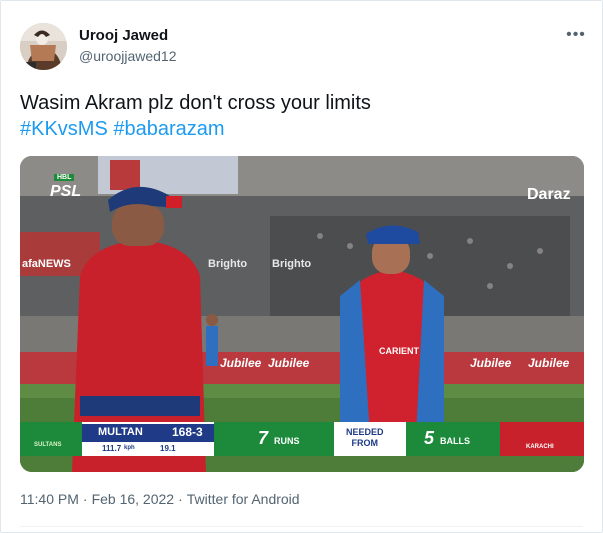  What do you see at coordinates (48, 445) in the screenshot?
I see `left-team-logo: SULTANS` at bounding box center [48, 445].